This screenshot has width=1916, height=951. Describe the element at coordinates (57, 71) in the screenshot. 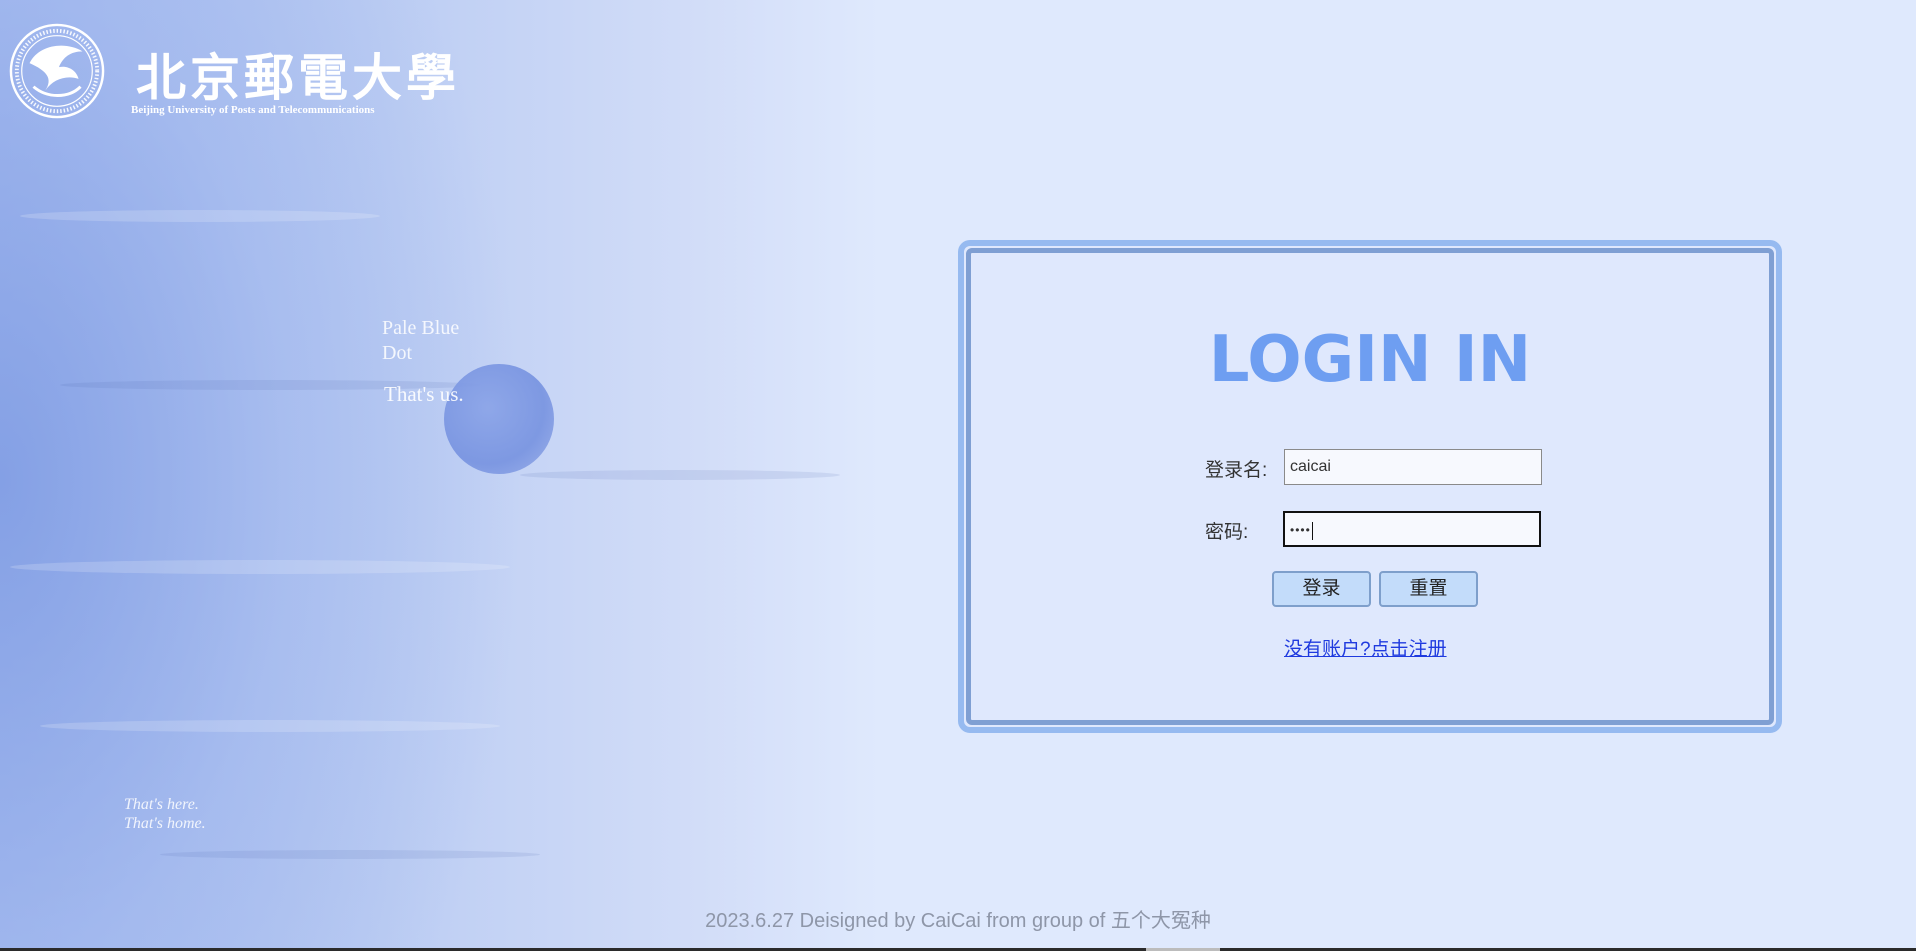

I see `university-seal-icon` at that location.